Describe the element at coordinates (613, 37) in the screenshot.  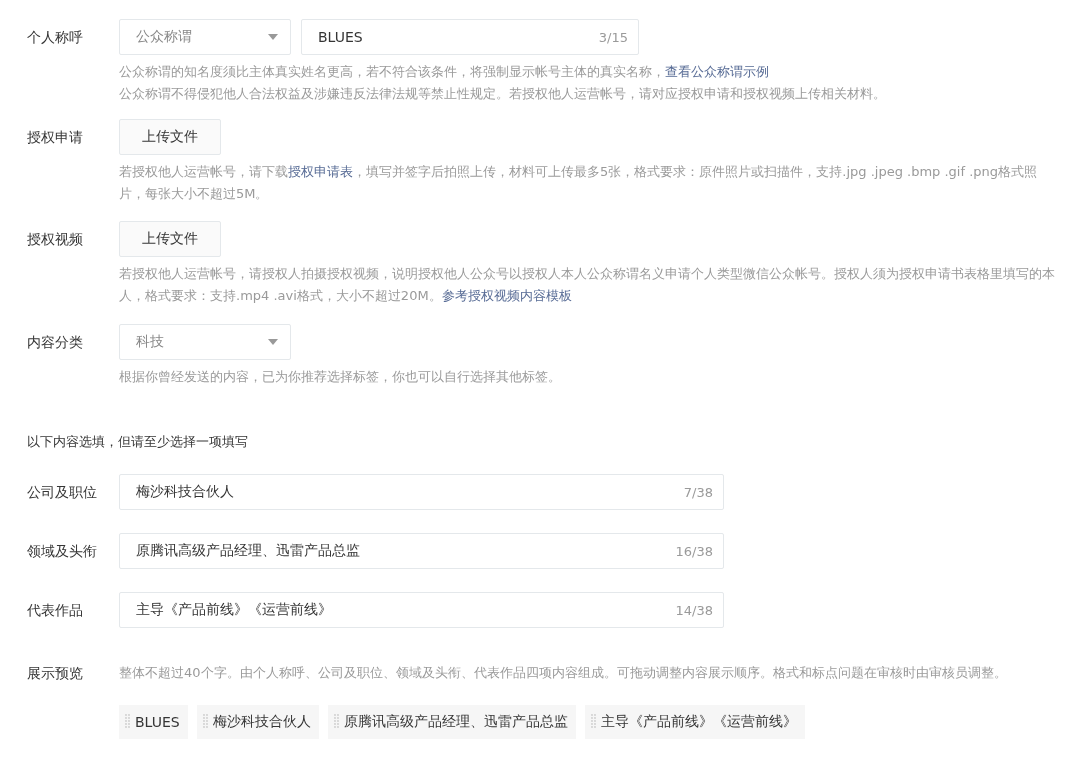
I see `character-counter: 3/15` at that location.